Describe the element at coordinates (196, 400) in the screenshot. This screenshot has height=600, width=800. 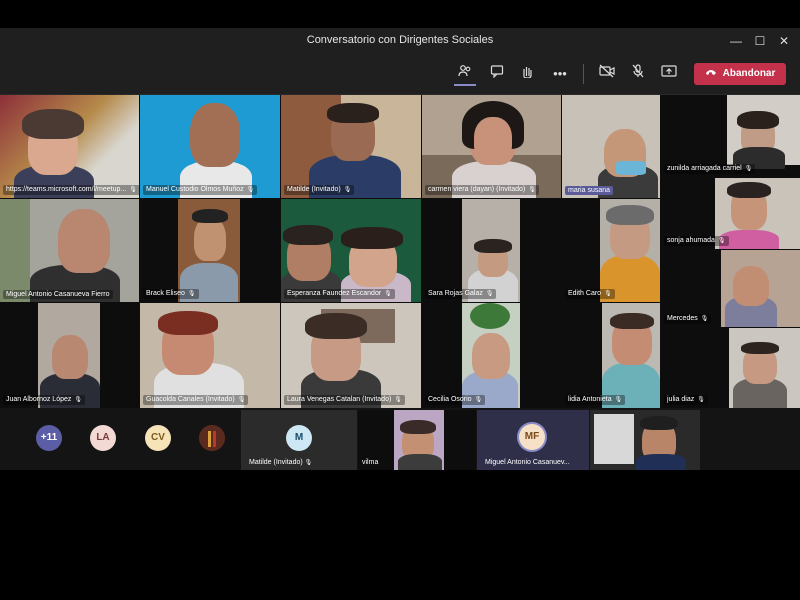
I see `participant-name: Guacolda Canales (Invitado) 🎙` at that location.